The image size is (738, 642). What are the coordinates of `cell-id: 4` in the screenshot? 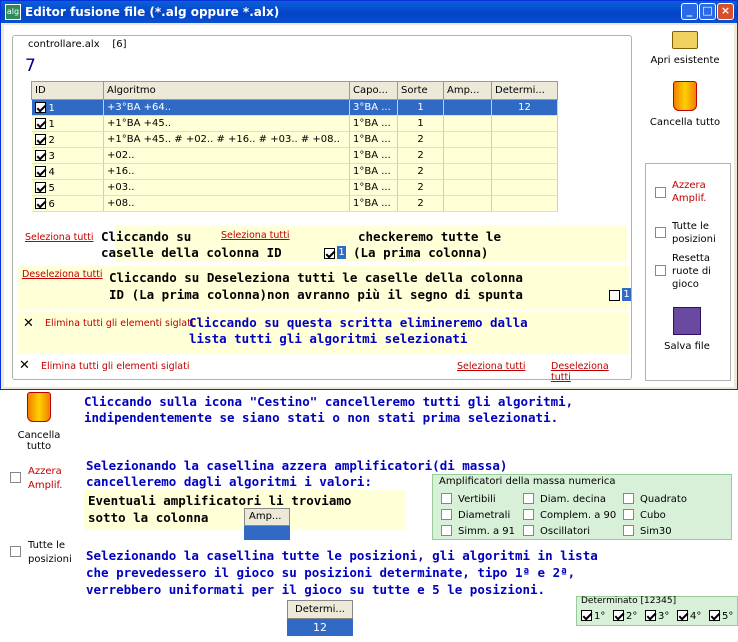 It's located at (67, 171).